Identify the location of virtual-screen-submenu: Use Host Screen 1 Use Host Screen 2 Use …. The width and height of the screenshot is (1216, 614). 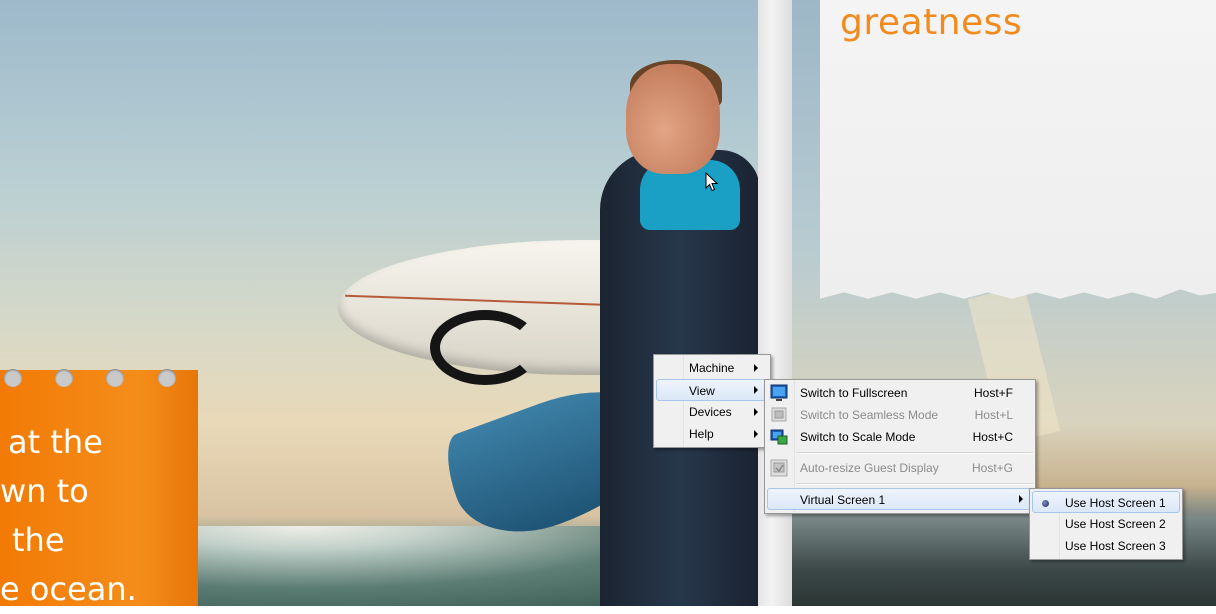
(1106, 524).